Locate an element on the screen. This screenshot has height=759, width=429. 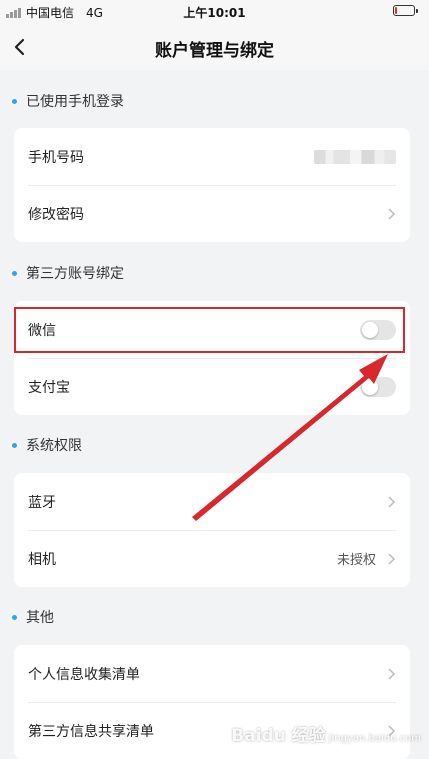
status-bar: 中国电信 4G 上午10:01 is located at coordinates (214, 12).